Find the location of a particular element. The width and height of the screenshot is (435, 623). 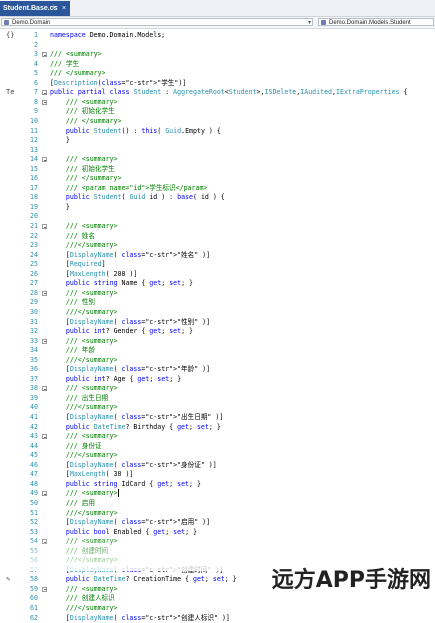

code-line: 50 /// 启用 is located at coordinates (217, 503).